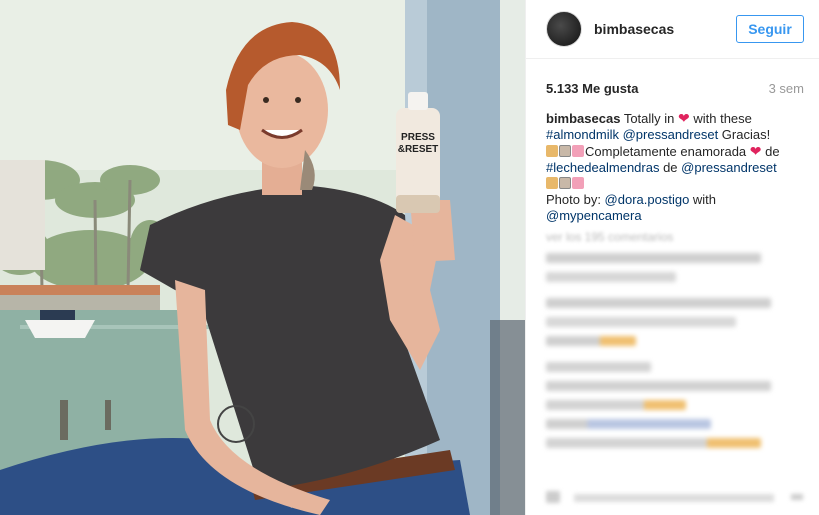 The height and width of the screenshot is (515, 819). Describe the element at coordinates (583, 118) in the screenshot. I see `caption-username: bimbasecas` at that location.